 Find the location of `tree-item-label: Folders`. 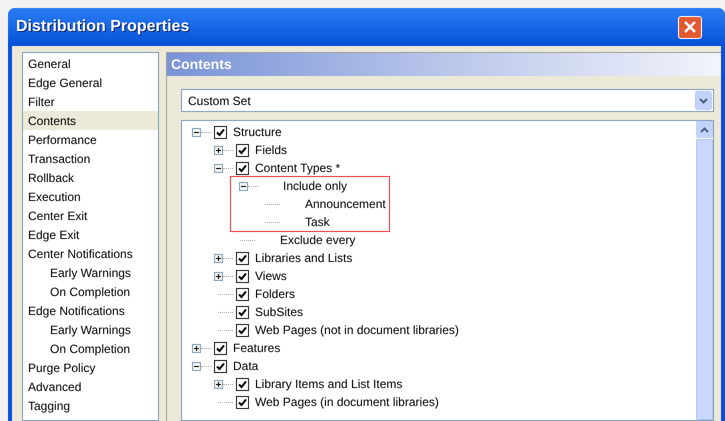

tree-item-label: Folders is located at coordinates (275, 294).